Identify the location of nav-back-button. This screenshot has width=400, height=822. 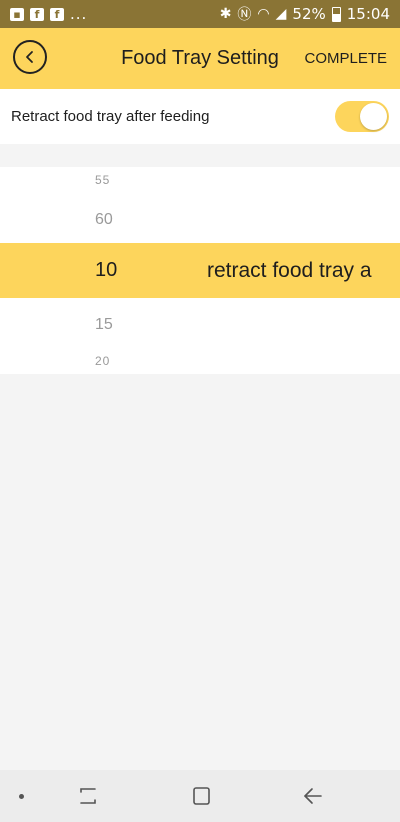
(313, 796).